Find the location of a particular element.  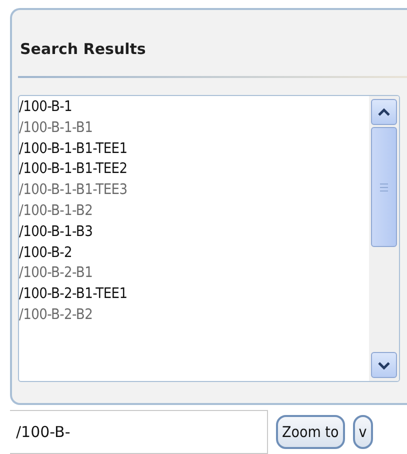

dropdown-button: v is located at coordinates (362, 432).